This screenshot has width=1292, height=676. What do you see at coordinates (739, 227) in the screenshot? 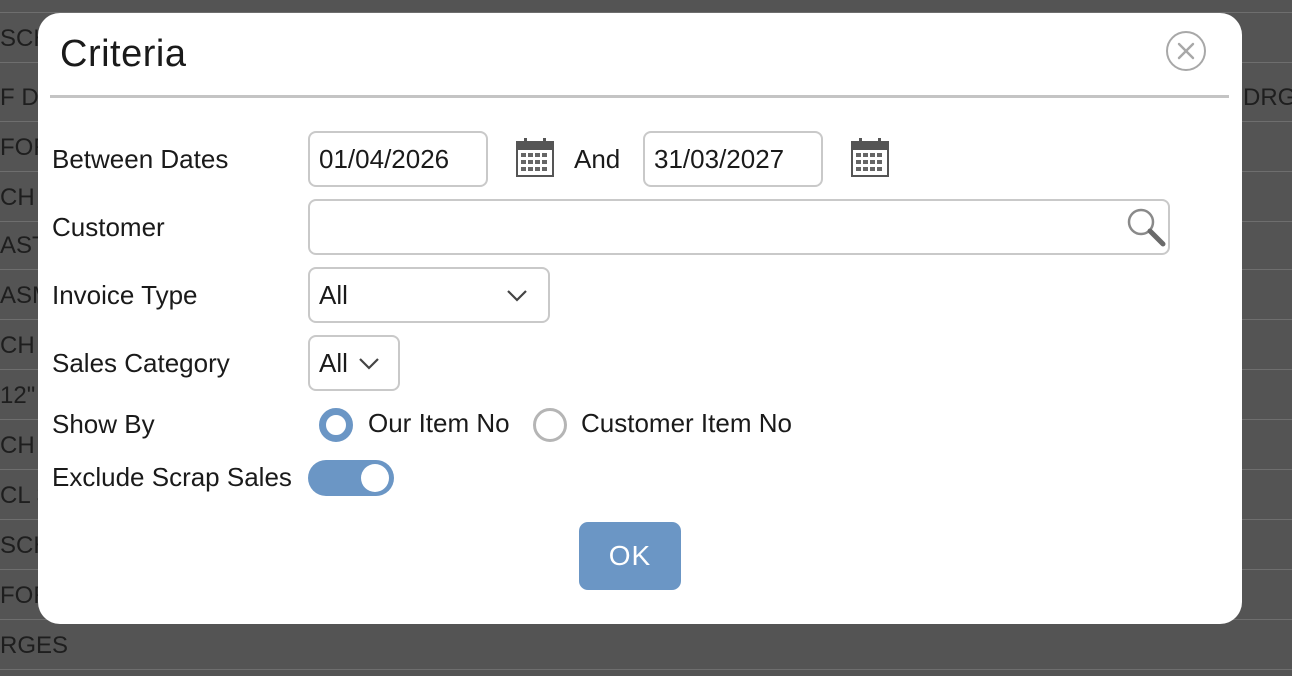
I see `customer-input` at bounding box center [739, 227].